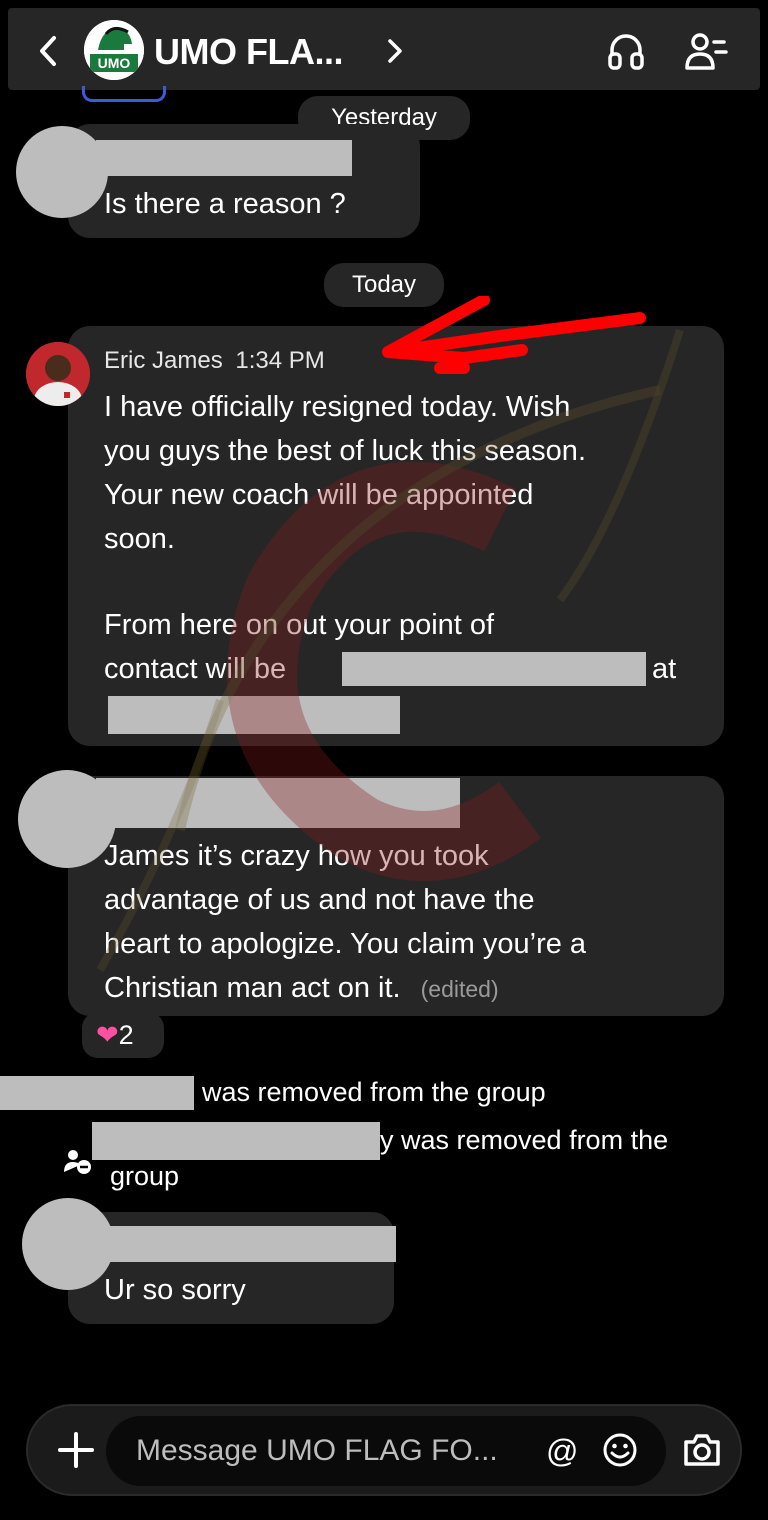 The width and height of the screenshot is (768, 1520). Describe the element at coordinates (664, 669) in the screenshot. I see `message-text-line: at` at that location.